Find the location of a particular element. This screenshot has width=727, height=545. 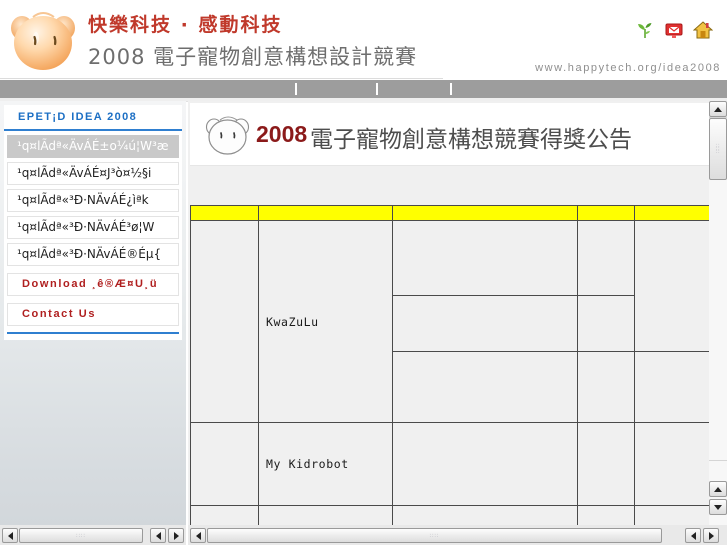

banner-icon-group is located at coordinates (674, 30).